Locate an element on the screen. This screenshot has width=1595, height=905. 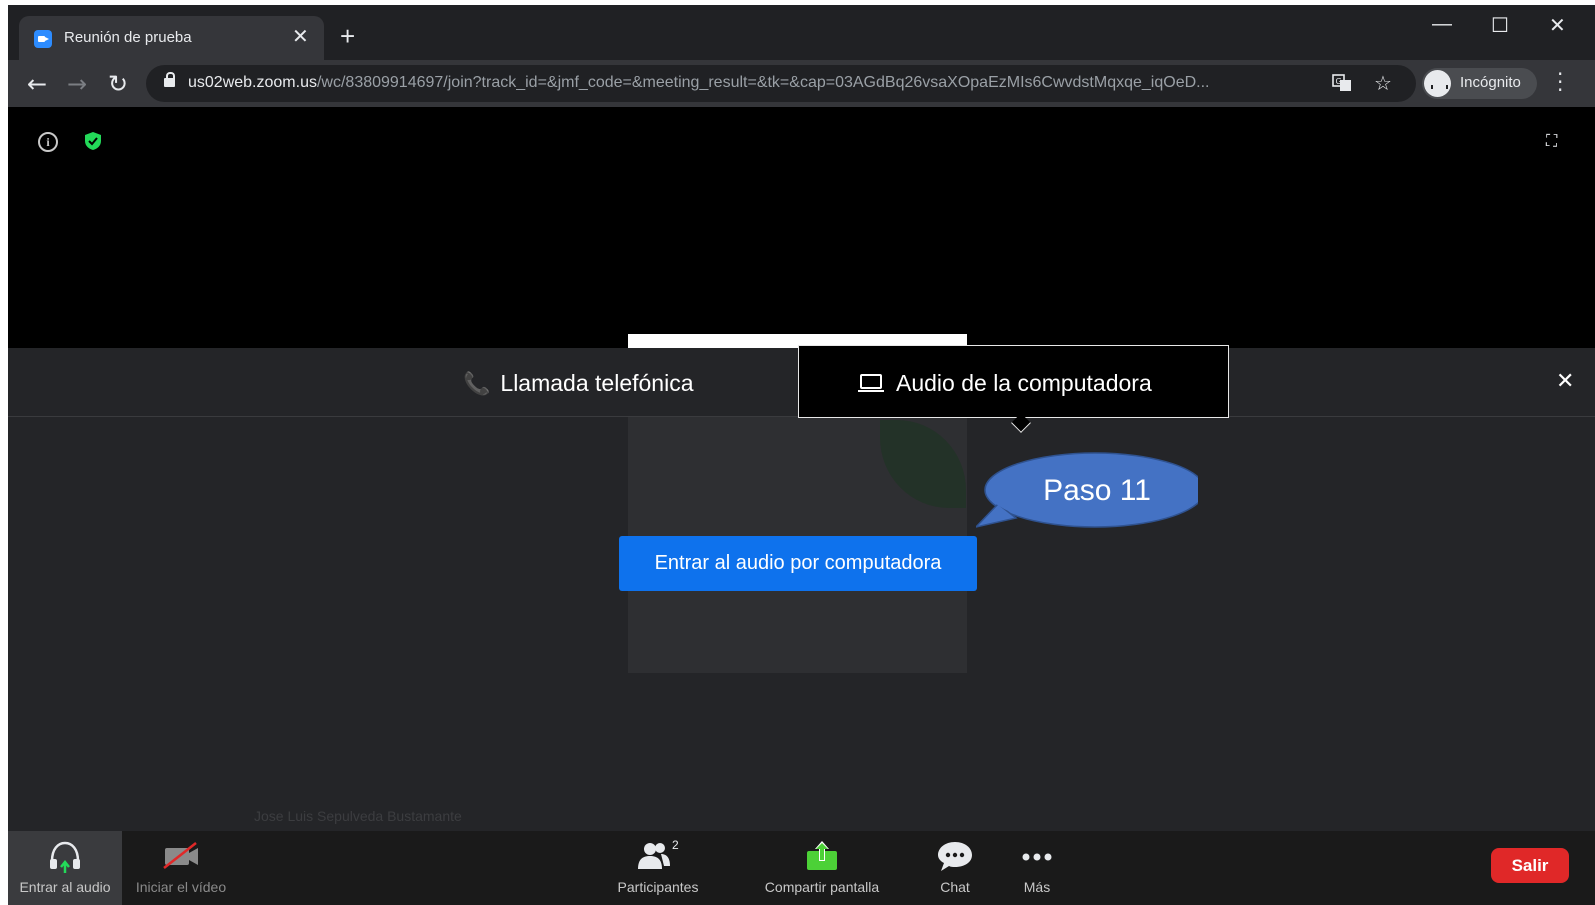
step-callout: Paso 11 is located at coordinates (1087, 491).